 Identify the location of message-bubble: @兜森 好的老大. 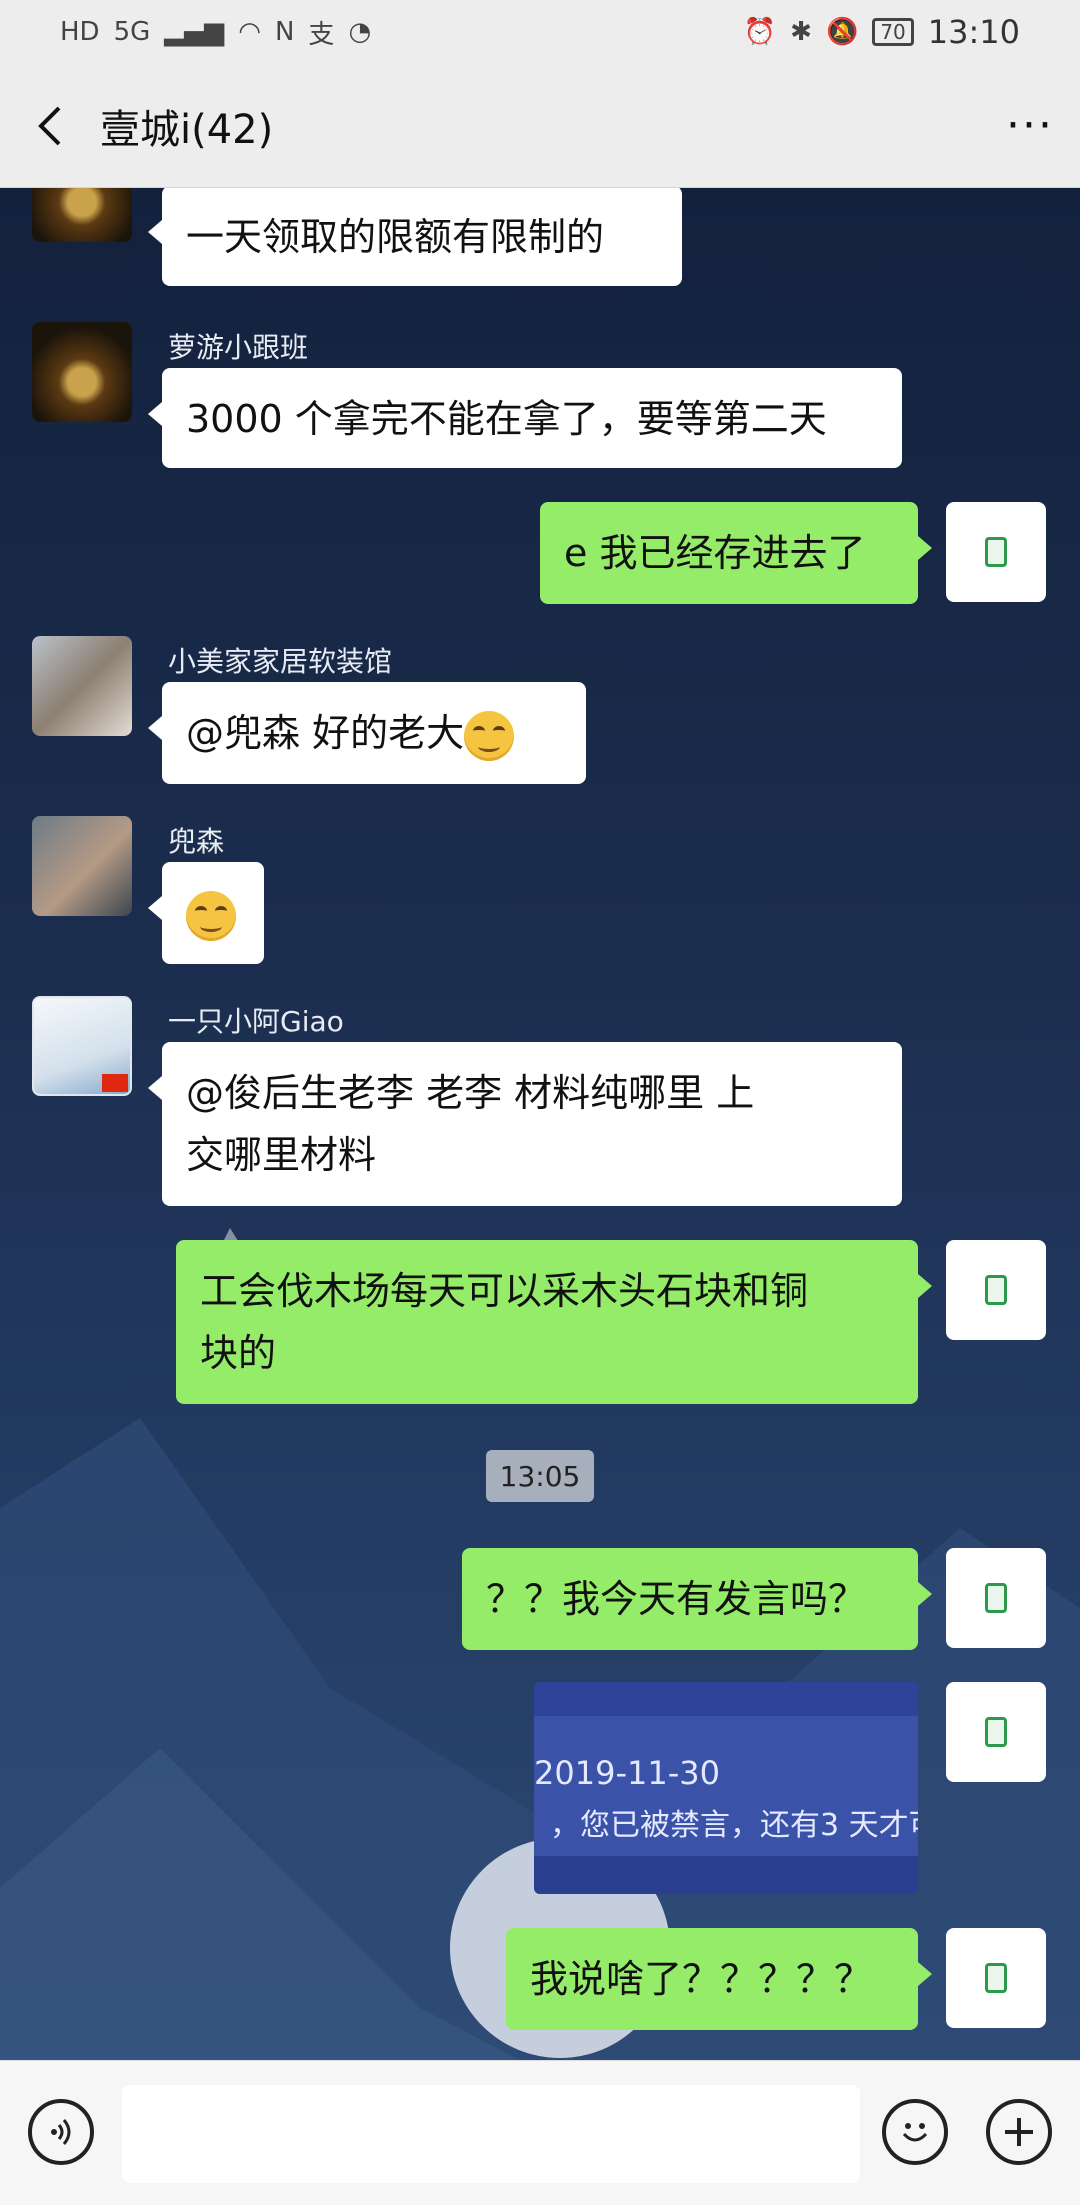
(367, 733).